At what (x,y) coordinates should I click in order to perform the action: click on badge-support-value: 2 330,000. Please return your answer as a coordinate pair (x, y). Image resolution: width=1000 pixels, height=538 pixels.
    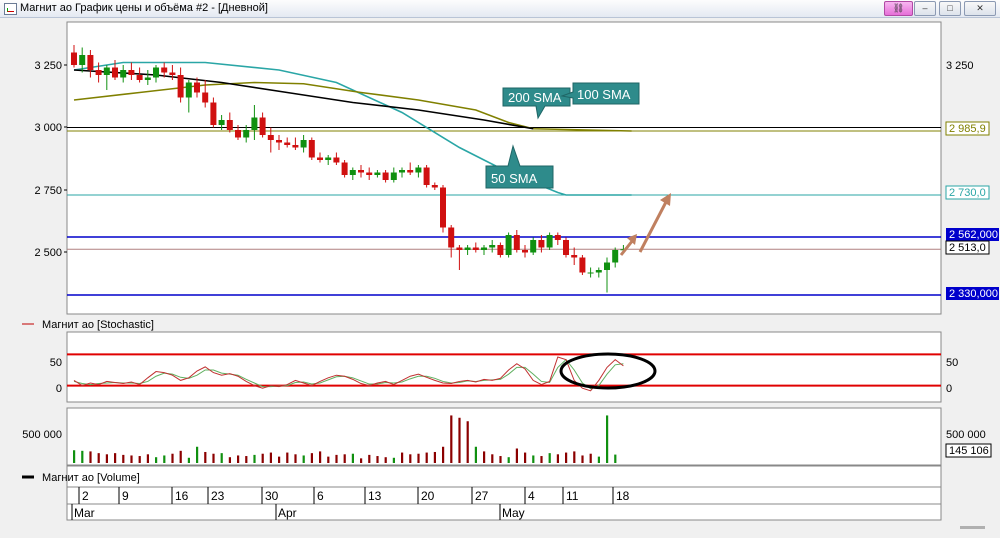
    Looking at the image, I should click on (973, 294).